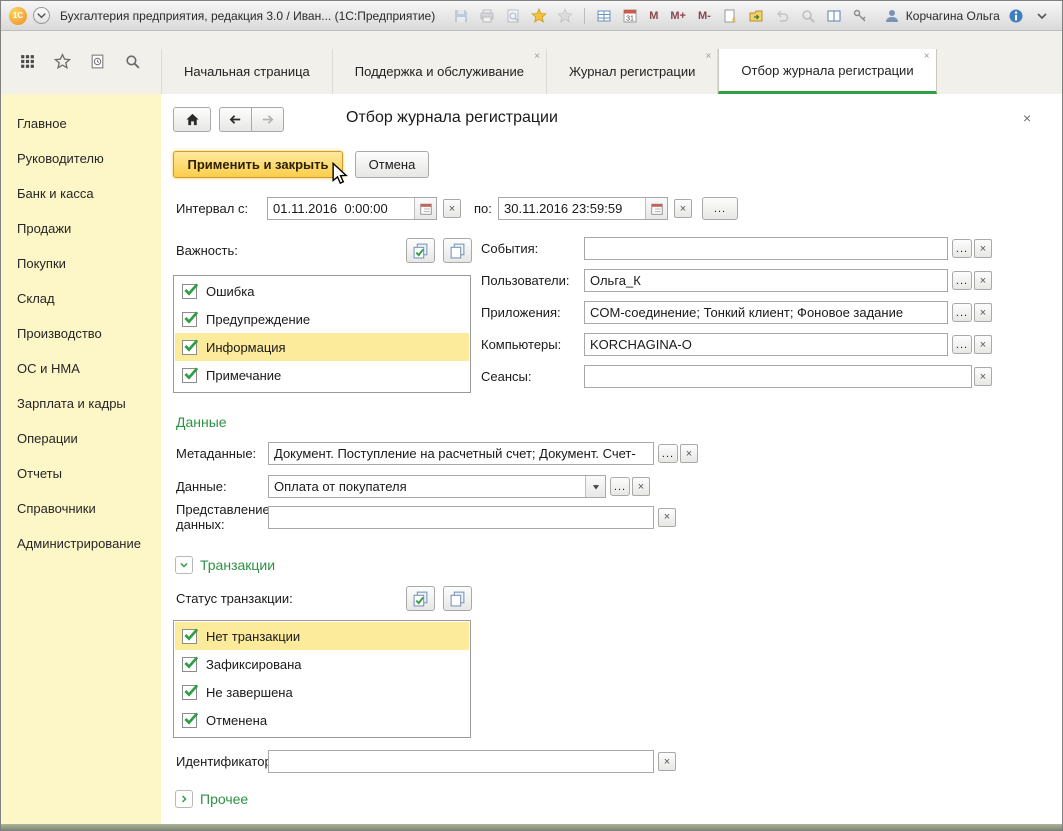 The width and height of the screenshot is (1063, 831). I want to click on importance-row-error: Ошибка, so click(322, 291).